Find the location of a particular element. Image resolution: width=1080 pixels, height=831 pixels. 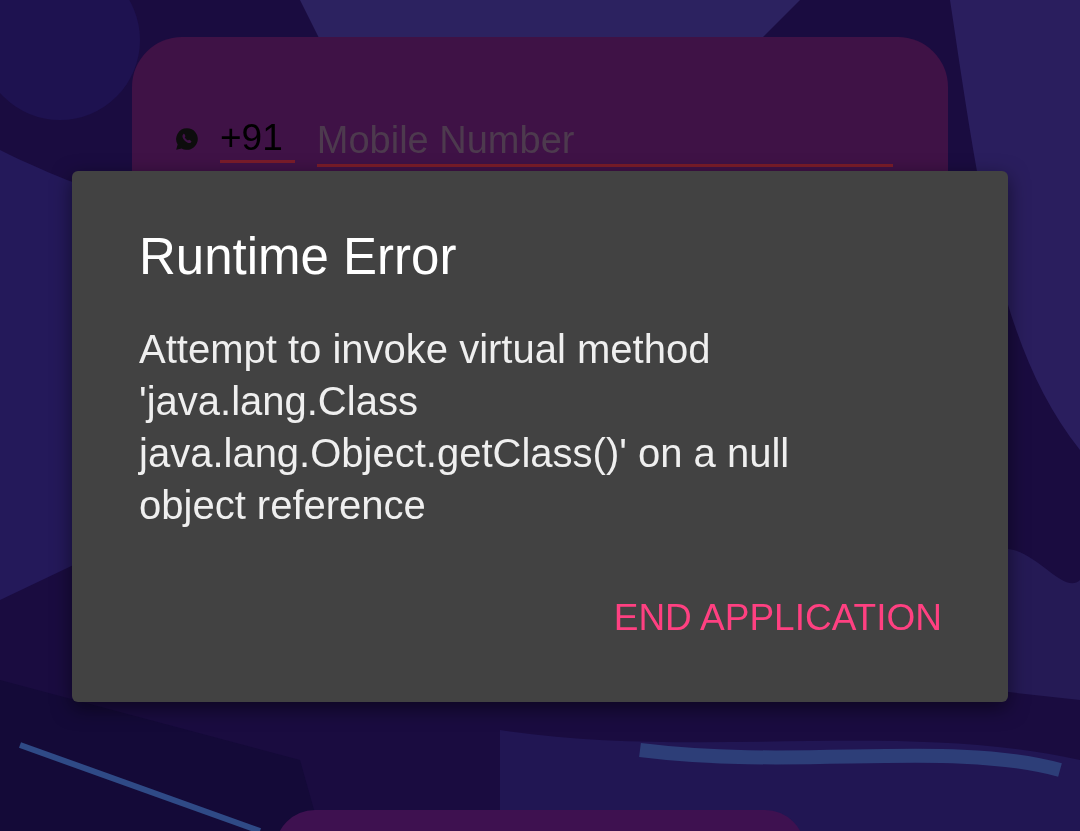

chat-bubble-icon is located at coordinates (187, 139).